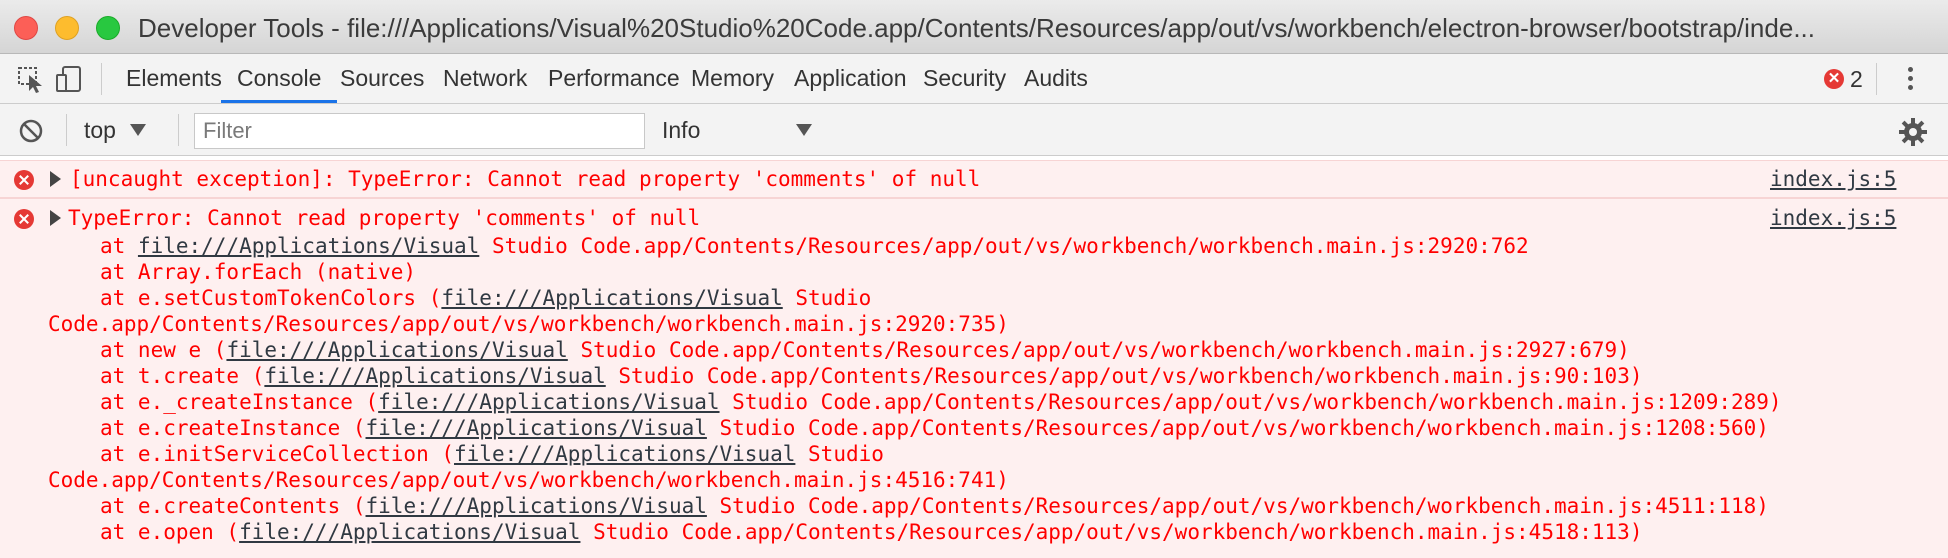 Image resolution: width=1948 pixels, height=558 pixels. Describe the element at coordinates (170, 532) in the screenshot. I see `stack-frame-text: at e.open (` at that location.